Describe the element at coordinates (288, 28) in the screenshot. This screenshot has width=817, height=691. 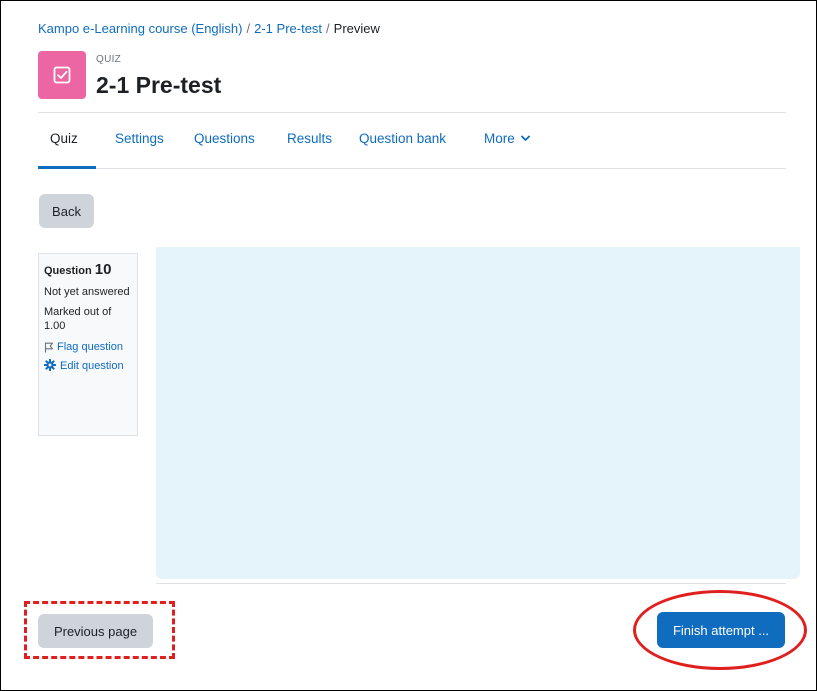
I see `breadcrumb-quiz-link: 2-1 Pre-test` at that location.